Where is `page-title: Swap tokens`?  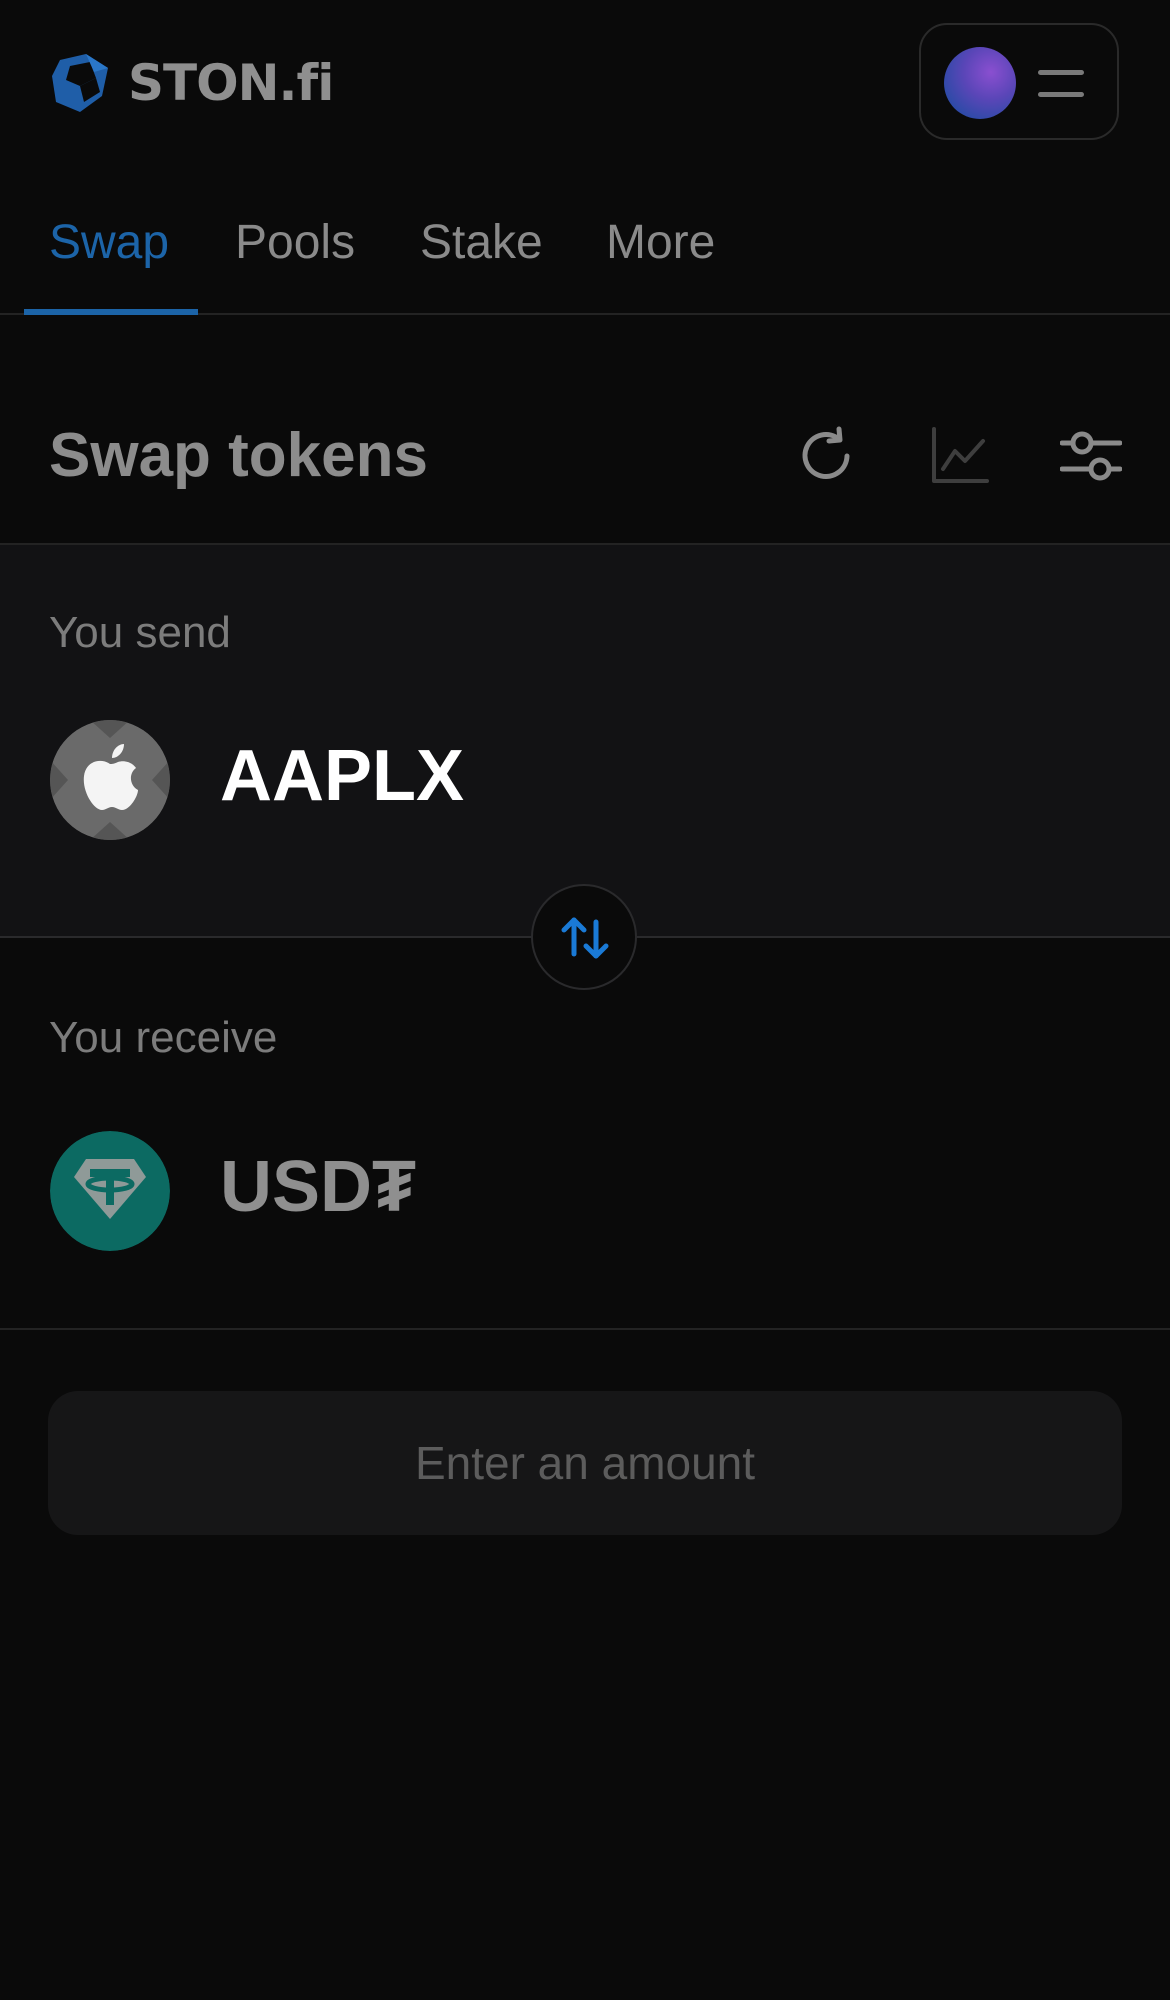
page-title: Swap tokens is located at coordinates (238, 455).